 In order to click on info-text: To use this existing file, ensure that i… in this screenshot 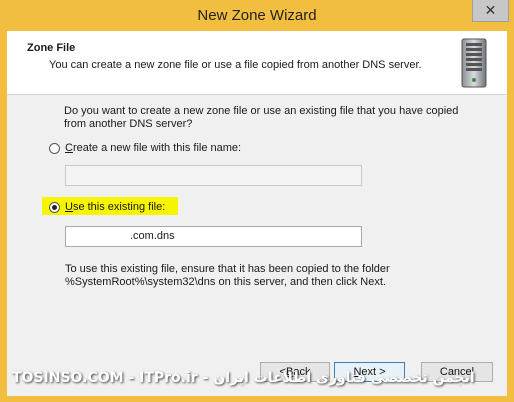, I will do `click(227, 275)`.